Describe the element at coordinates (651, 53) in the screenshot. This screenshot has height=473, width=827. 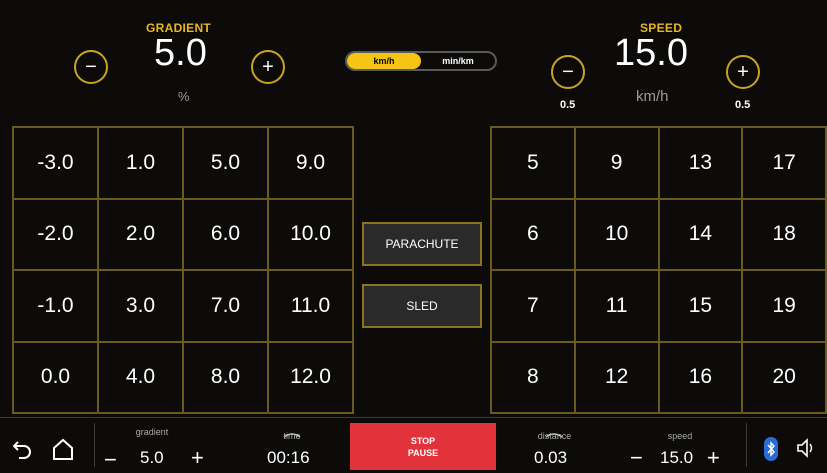
I see `speed-value: 15.0` at that location.